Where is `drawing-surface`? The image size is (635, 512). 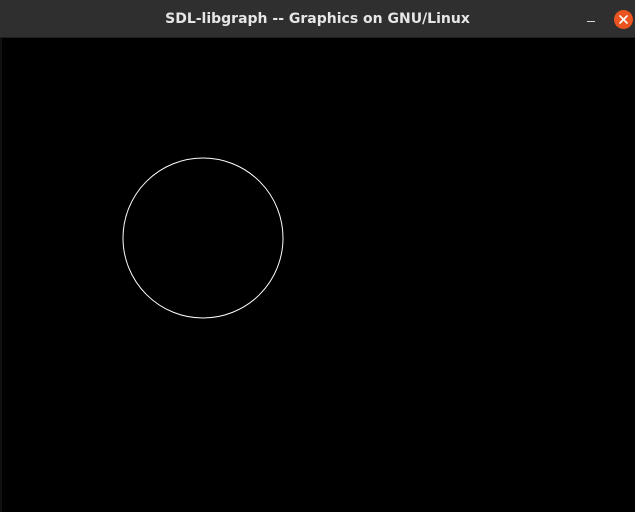 drawing-surface is located at coordinates (203, 238).